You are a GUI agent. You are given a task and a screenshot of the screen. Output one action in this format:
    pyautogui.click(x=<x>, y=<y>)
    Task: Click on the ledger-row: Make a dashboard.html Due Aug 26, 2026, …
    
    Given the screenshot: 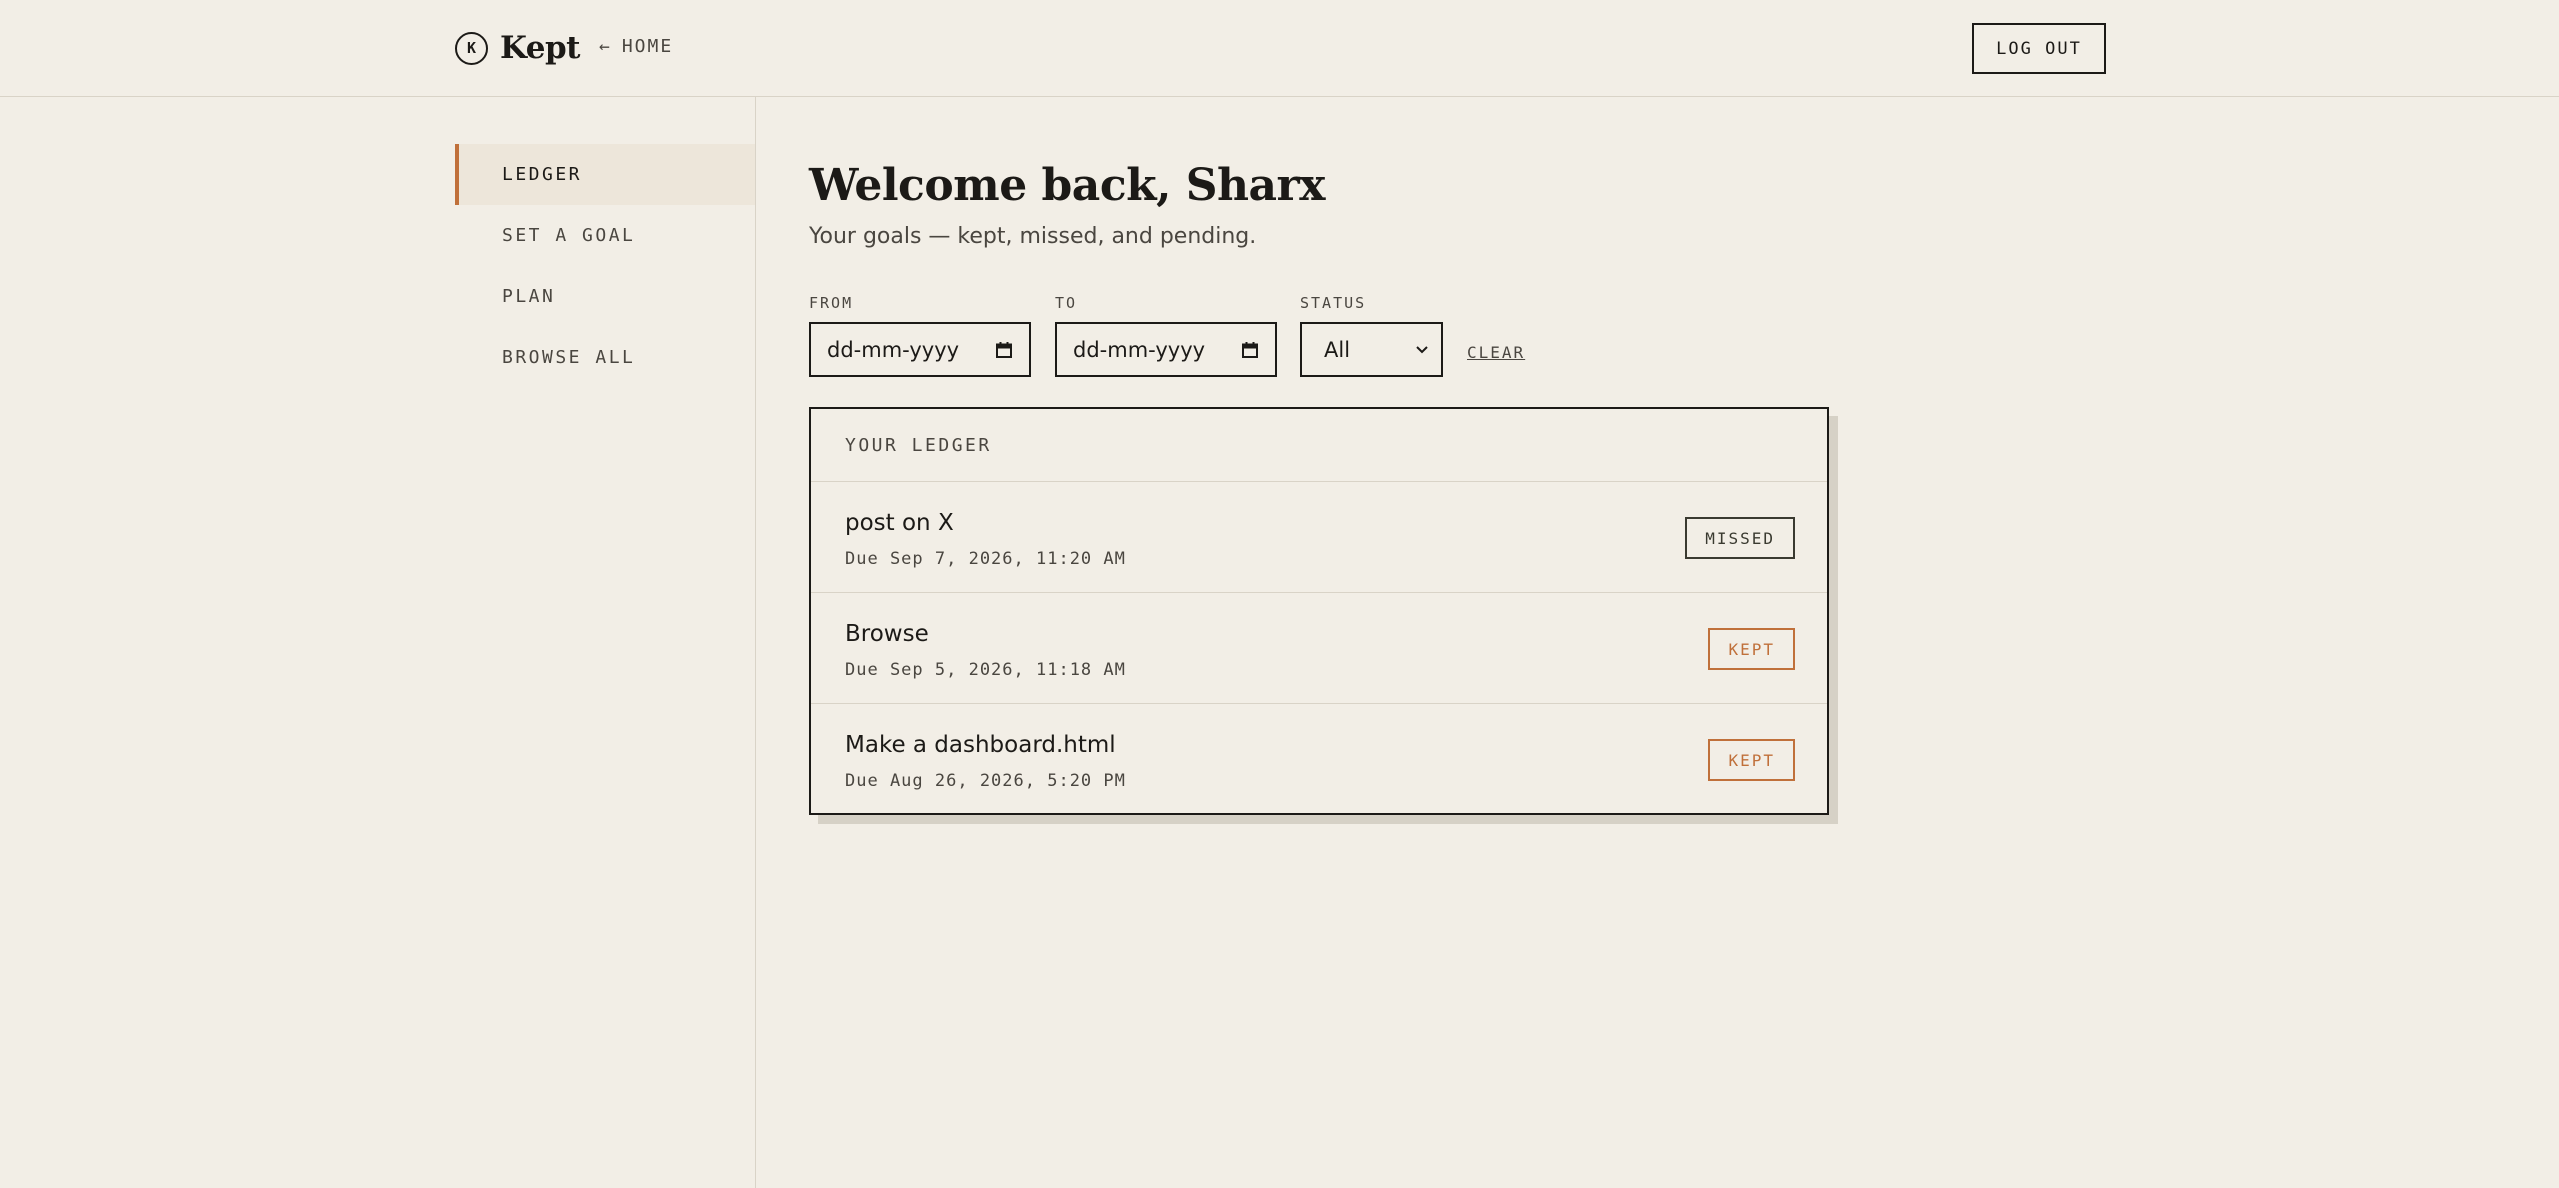 What is the action you would take?
    pyautogui.click(x=1319, y=759)
    